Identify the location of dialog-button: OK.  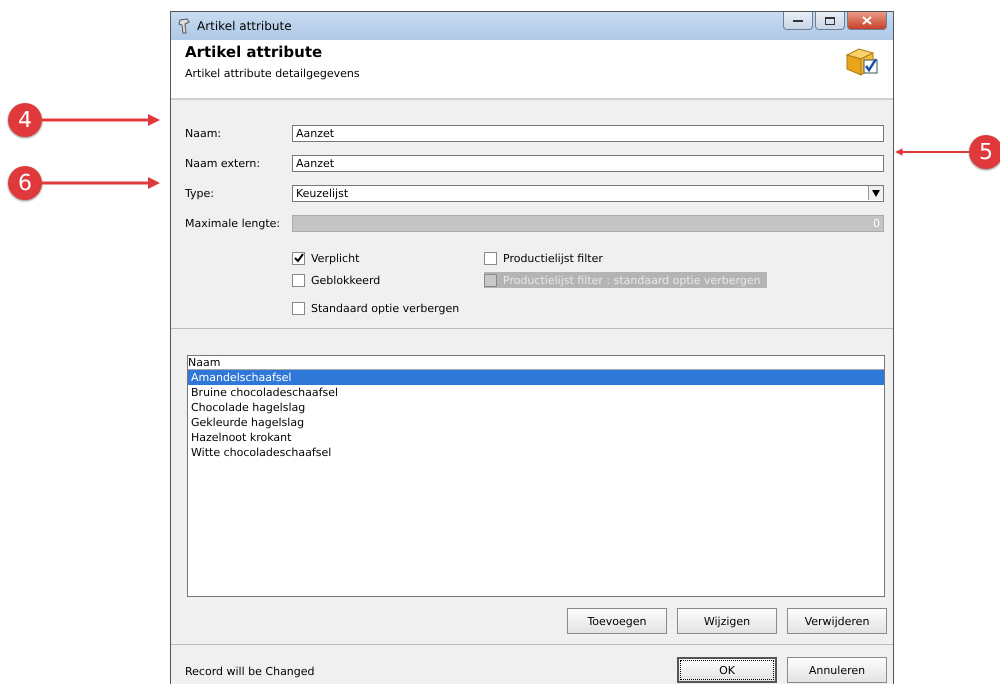
(727, 670).